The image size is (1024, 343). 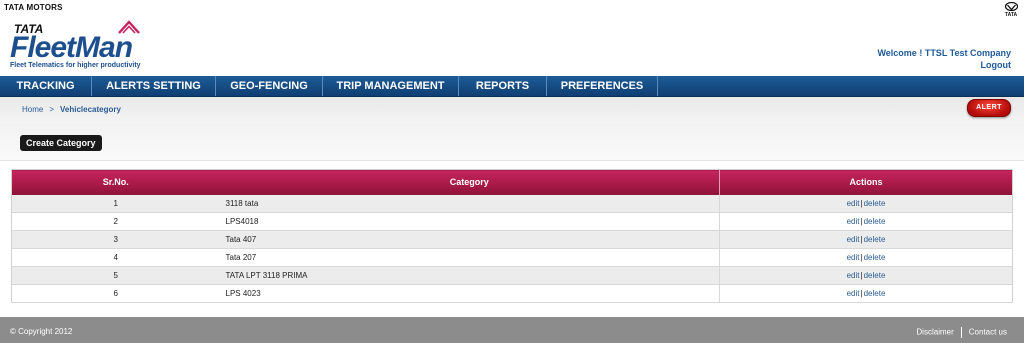 What do you see at coordinates (512, 330) in the screenshot?
I see `page-footer: © Copyright 2012 Disclaimer Contact us` at bounding box center [512, 330].